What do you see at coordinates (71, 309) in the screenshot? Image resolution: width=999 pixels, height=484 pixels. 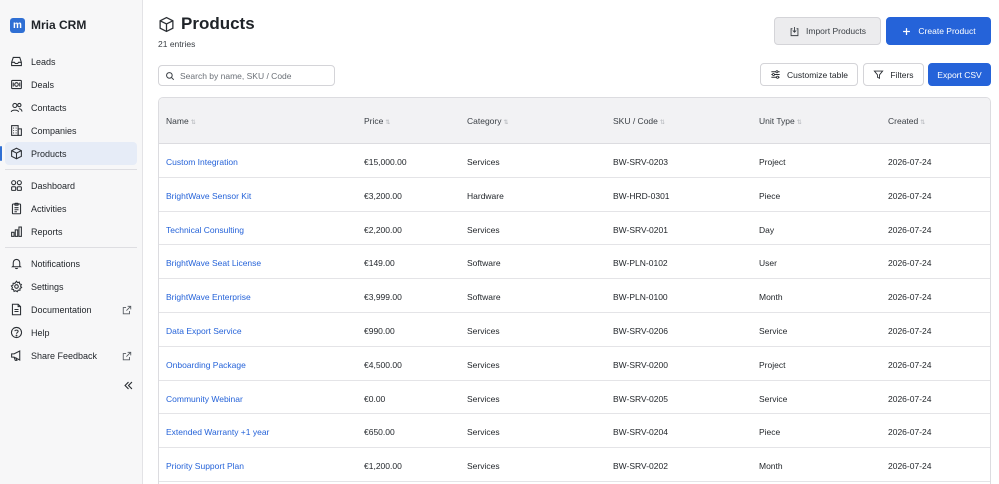 I see `sidebar-item-documentation: Documentation` at bounding box center [71, 309].